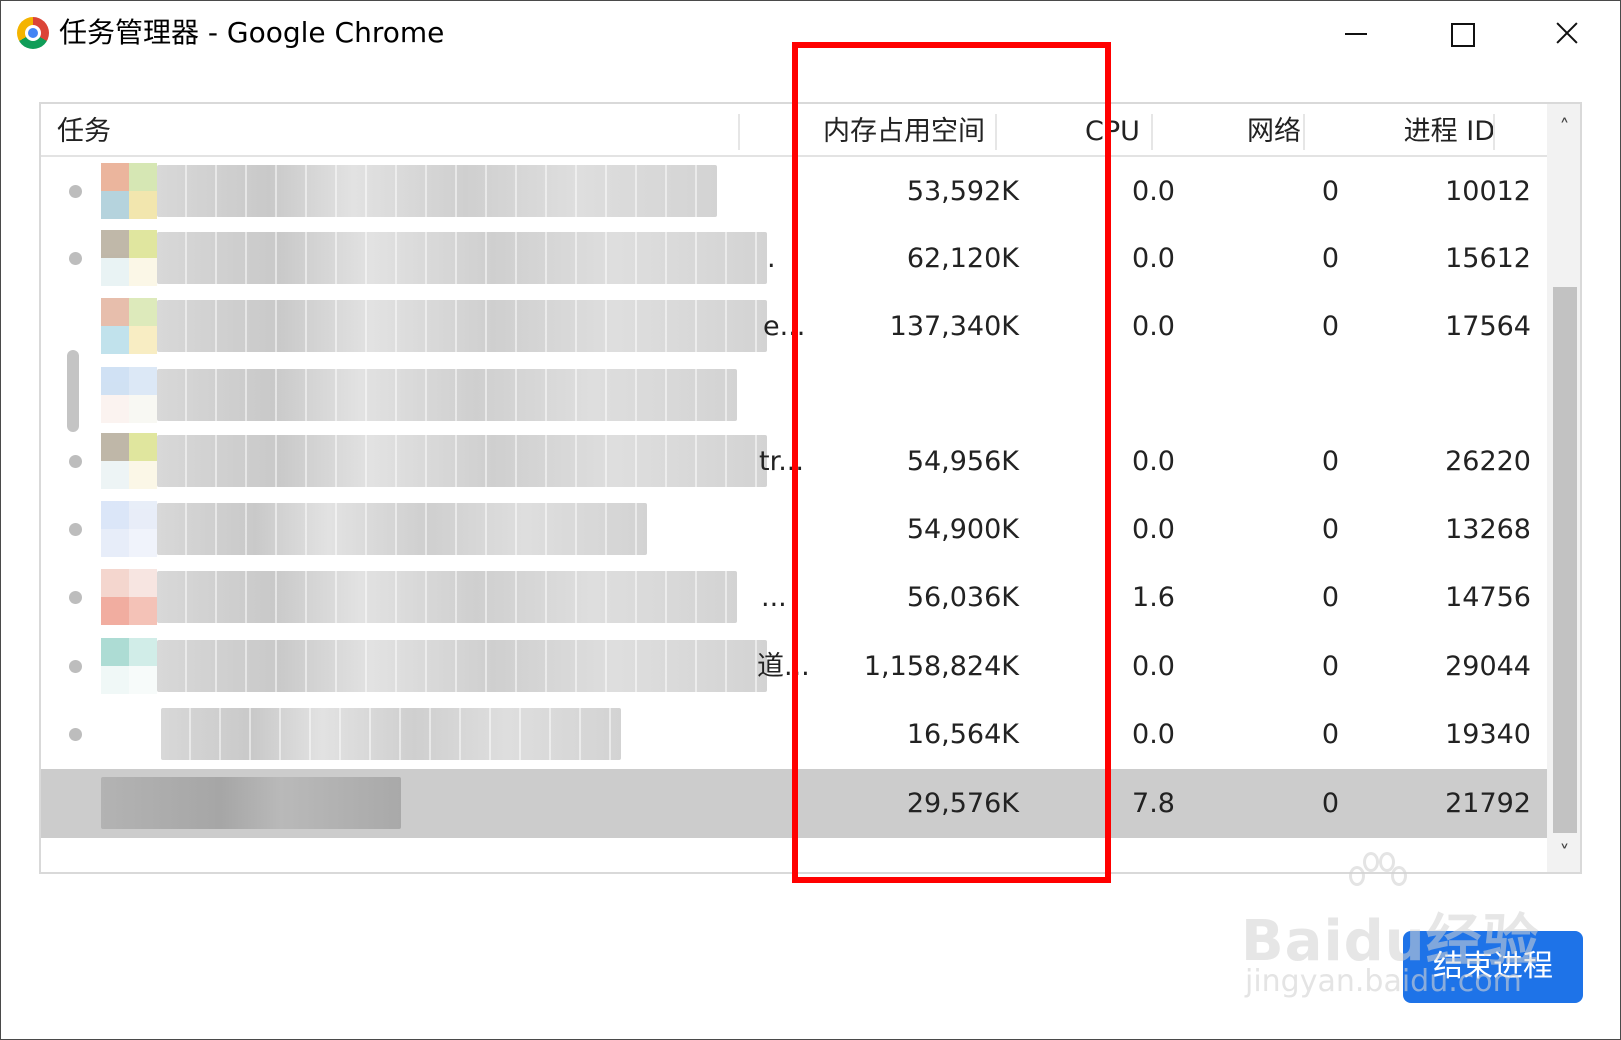 The height and width of the screenshot is (1040, 1621). Describe the element at coordinates (1274, 129) in the screenshot. I see `column-header-network: 网络` at that location.